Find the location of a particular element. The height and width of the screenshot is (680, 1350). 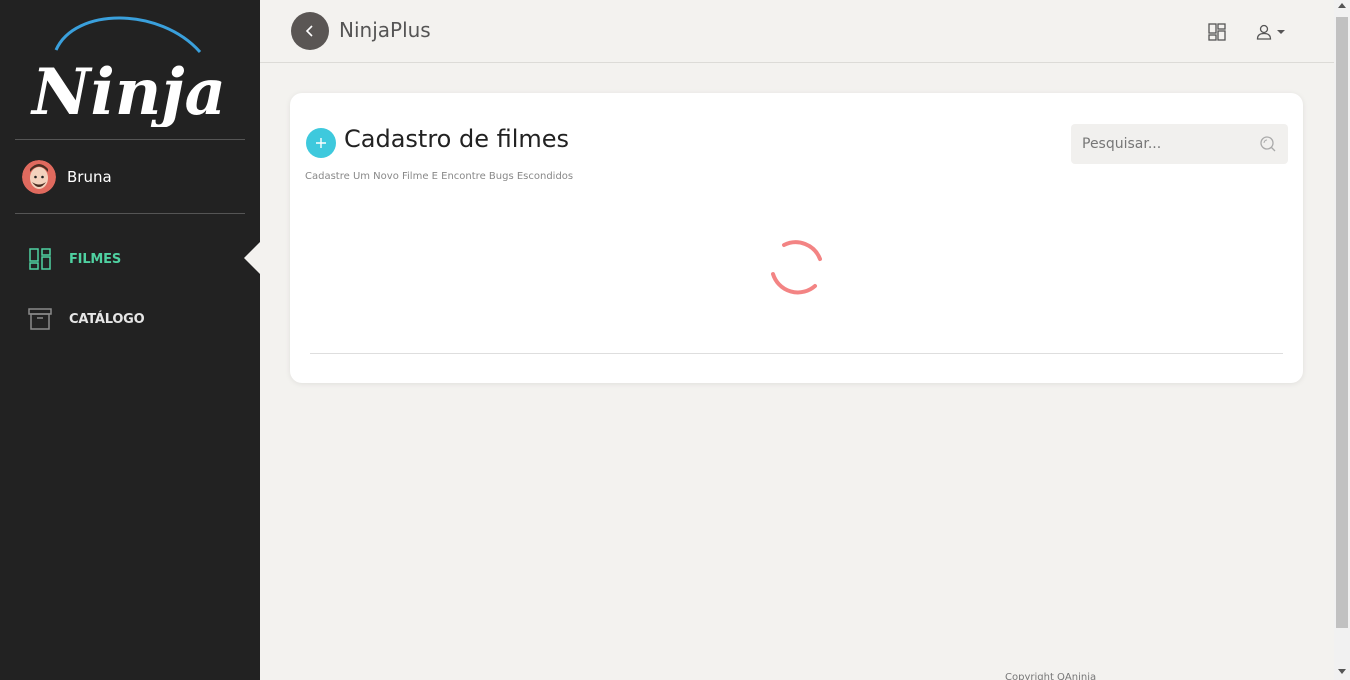

card-title: Cadastro de filmes is located at coordinates (457, 139).